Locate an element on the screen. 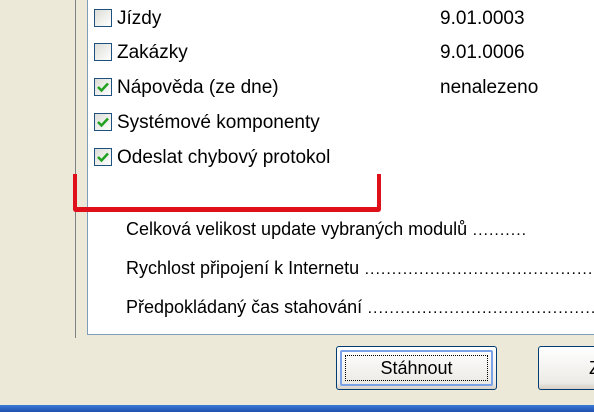 The image size is (594, 412). module-row-odeslat-protokol: Odeslat chybový protokol is located at coordinates (341, 158).